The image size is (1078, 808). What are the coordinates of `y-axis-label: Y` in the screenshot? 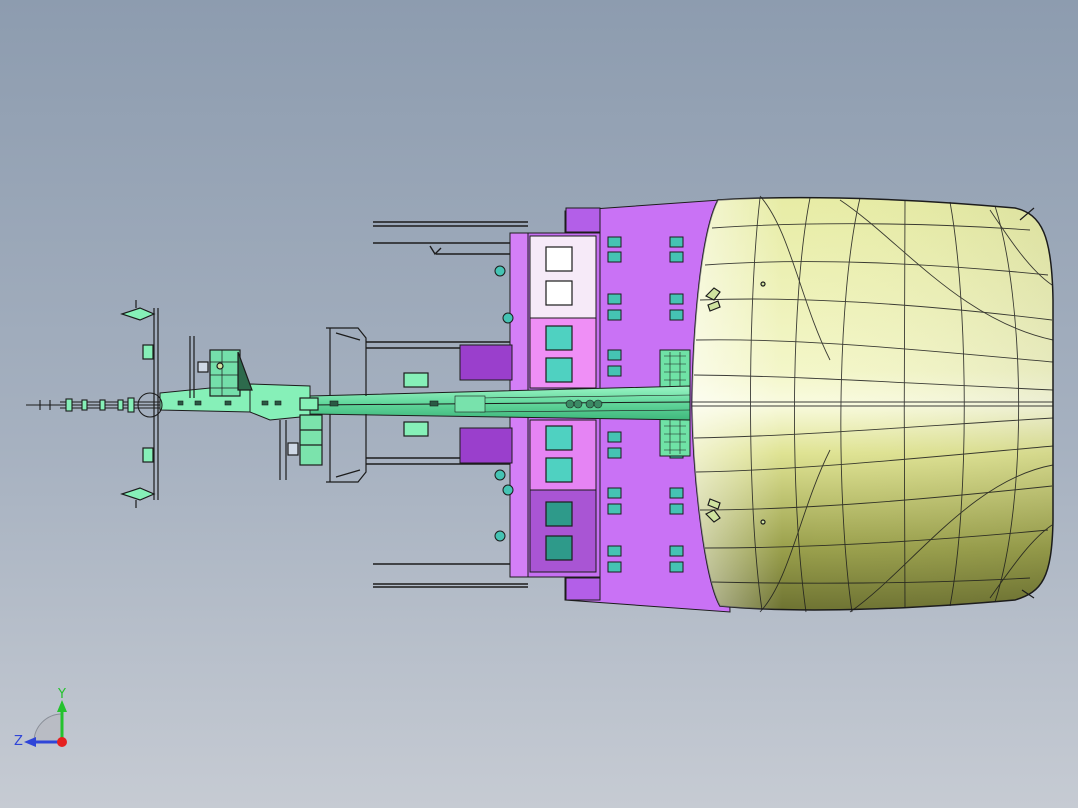 It's located at (61, 694).